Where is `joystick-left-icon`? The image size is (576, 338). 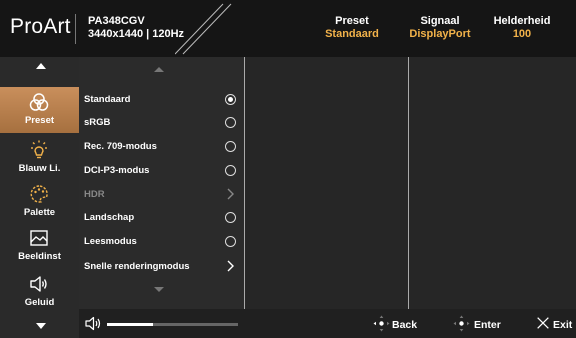 joystick-left-icon is located at coordinates (381, 323).